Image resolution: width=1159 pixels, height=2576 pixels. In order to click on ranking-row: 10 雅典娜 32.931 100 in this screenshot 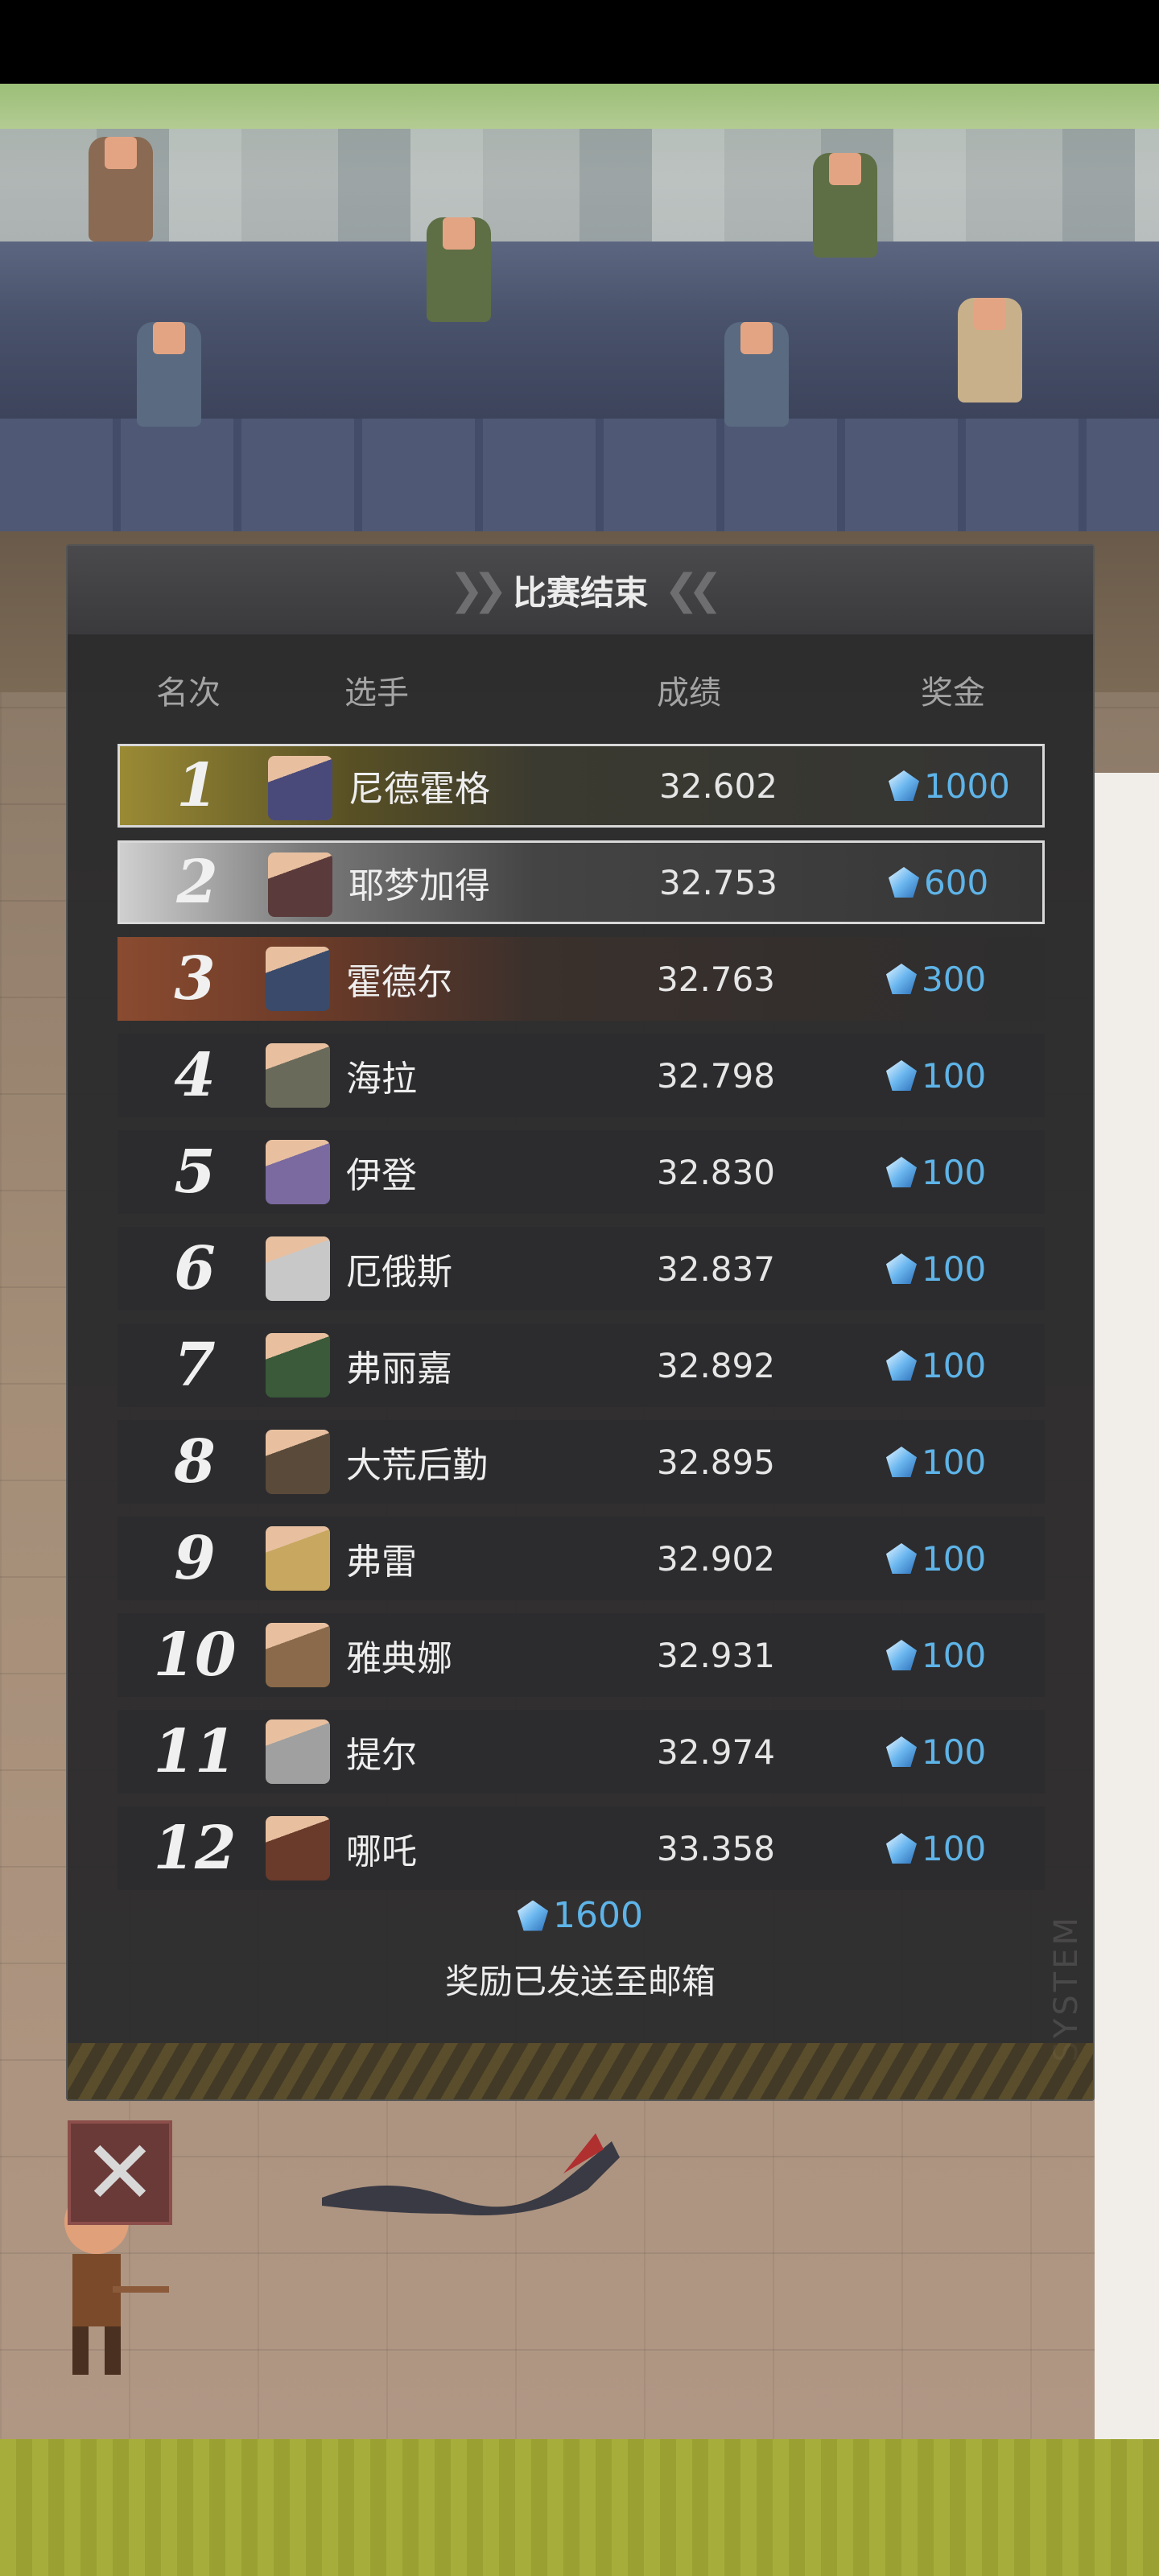, I will do `click(581, 1655)`.